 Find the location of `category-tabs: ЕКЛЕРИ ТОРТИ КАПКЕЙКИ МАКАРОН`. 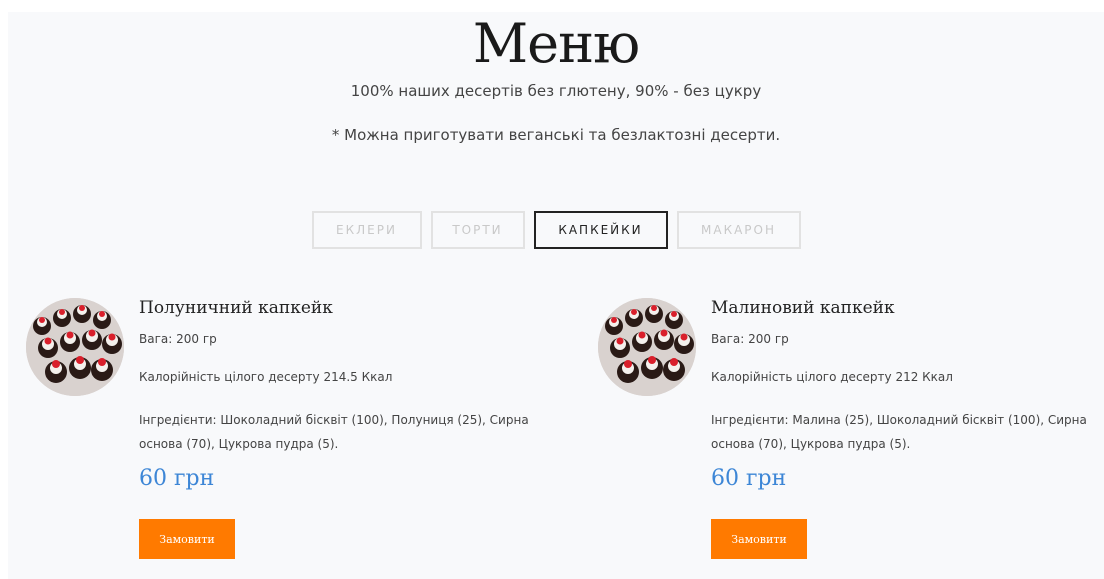

category-tabs: ЕКЛЕРИ ТОРТИ КАПКЕЙКИ МАКАРОН is located at coordinates (556, 230).